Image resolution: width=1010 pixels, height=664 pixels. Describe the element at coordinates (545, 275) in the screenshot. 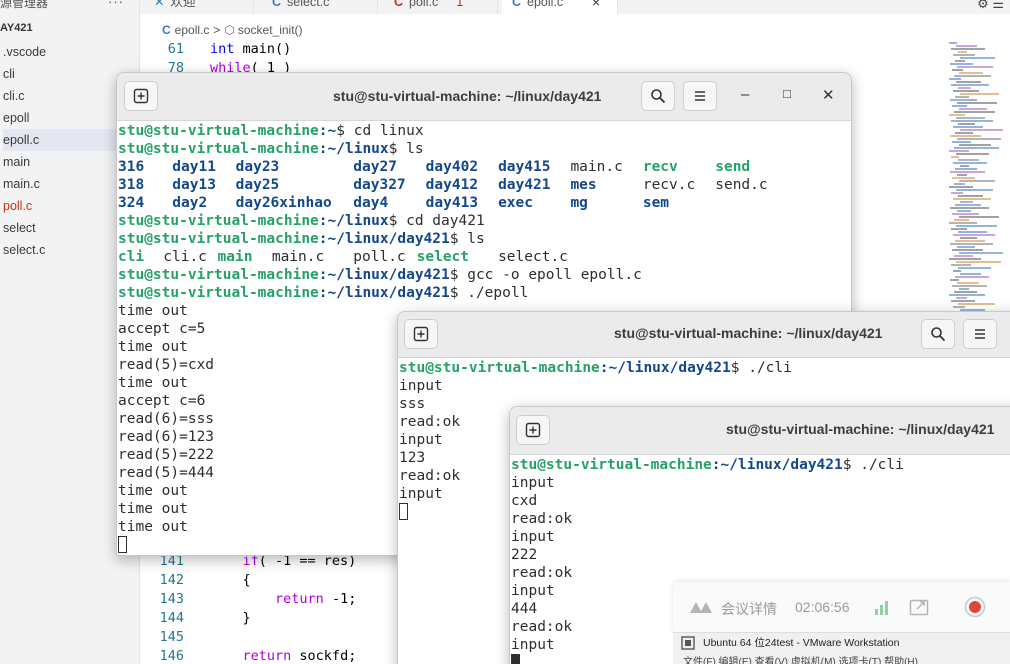

I see `command-text: $ gcc -o epoll epoll.c` at that location.